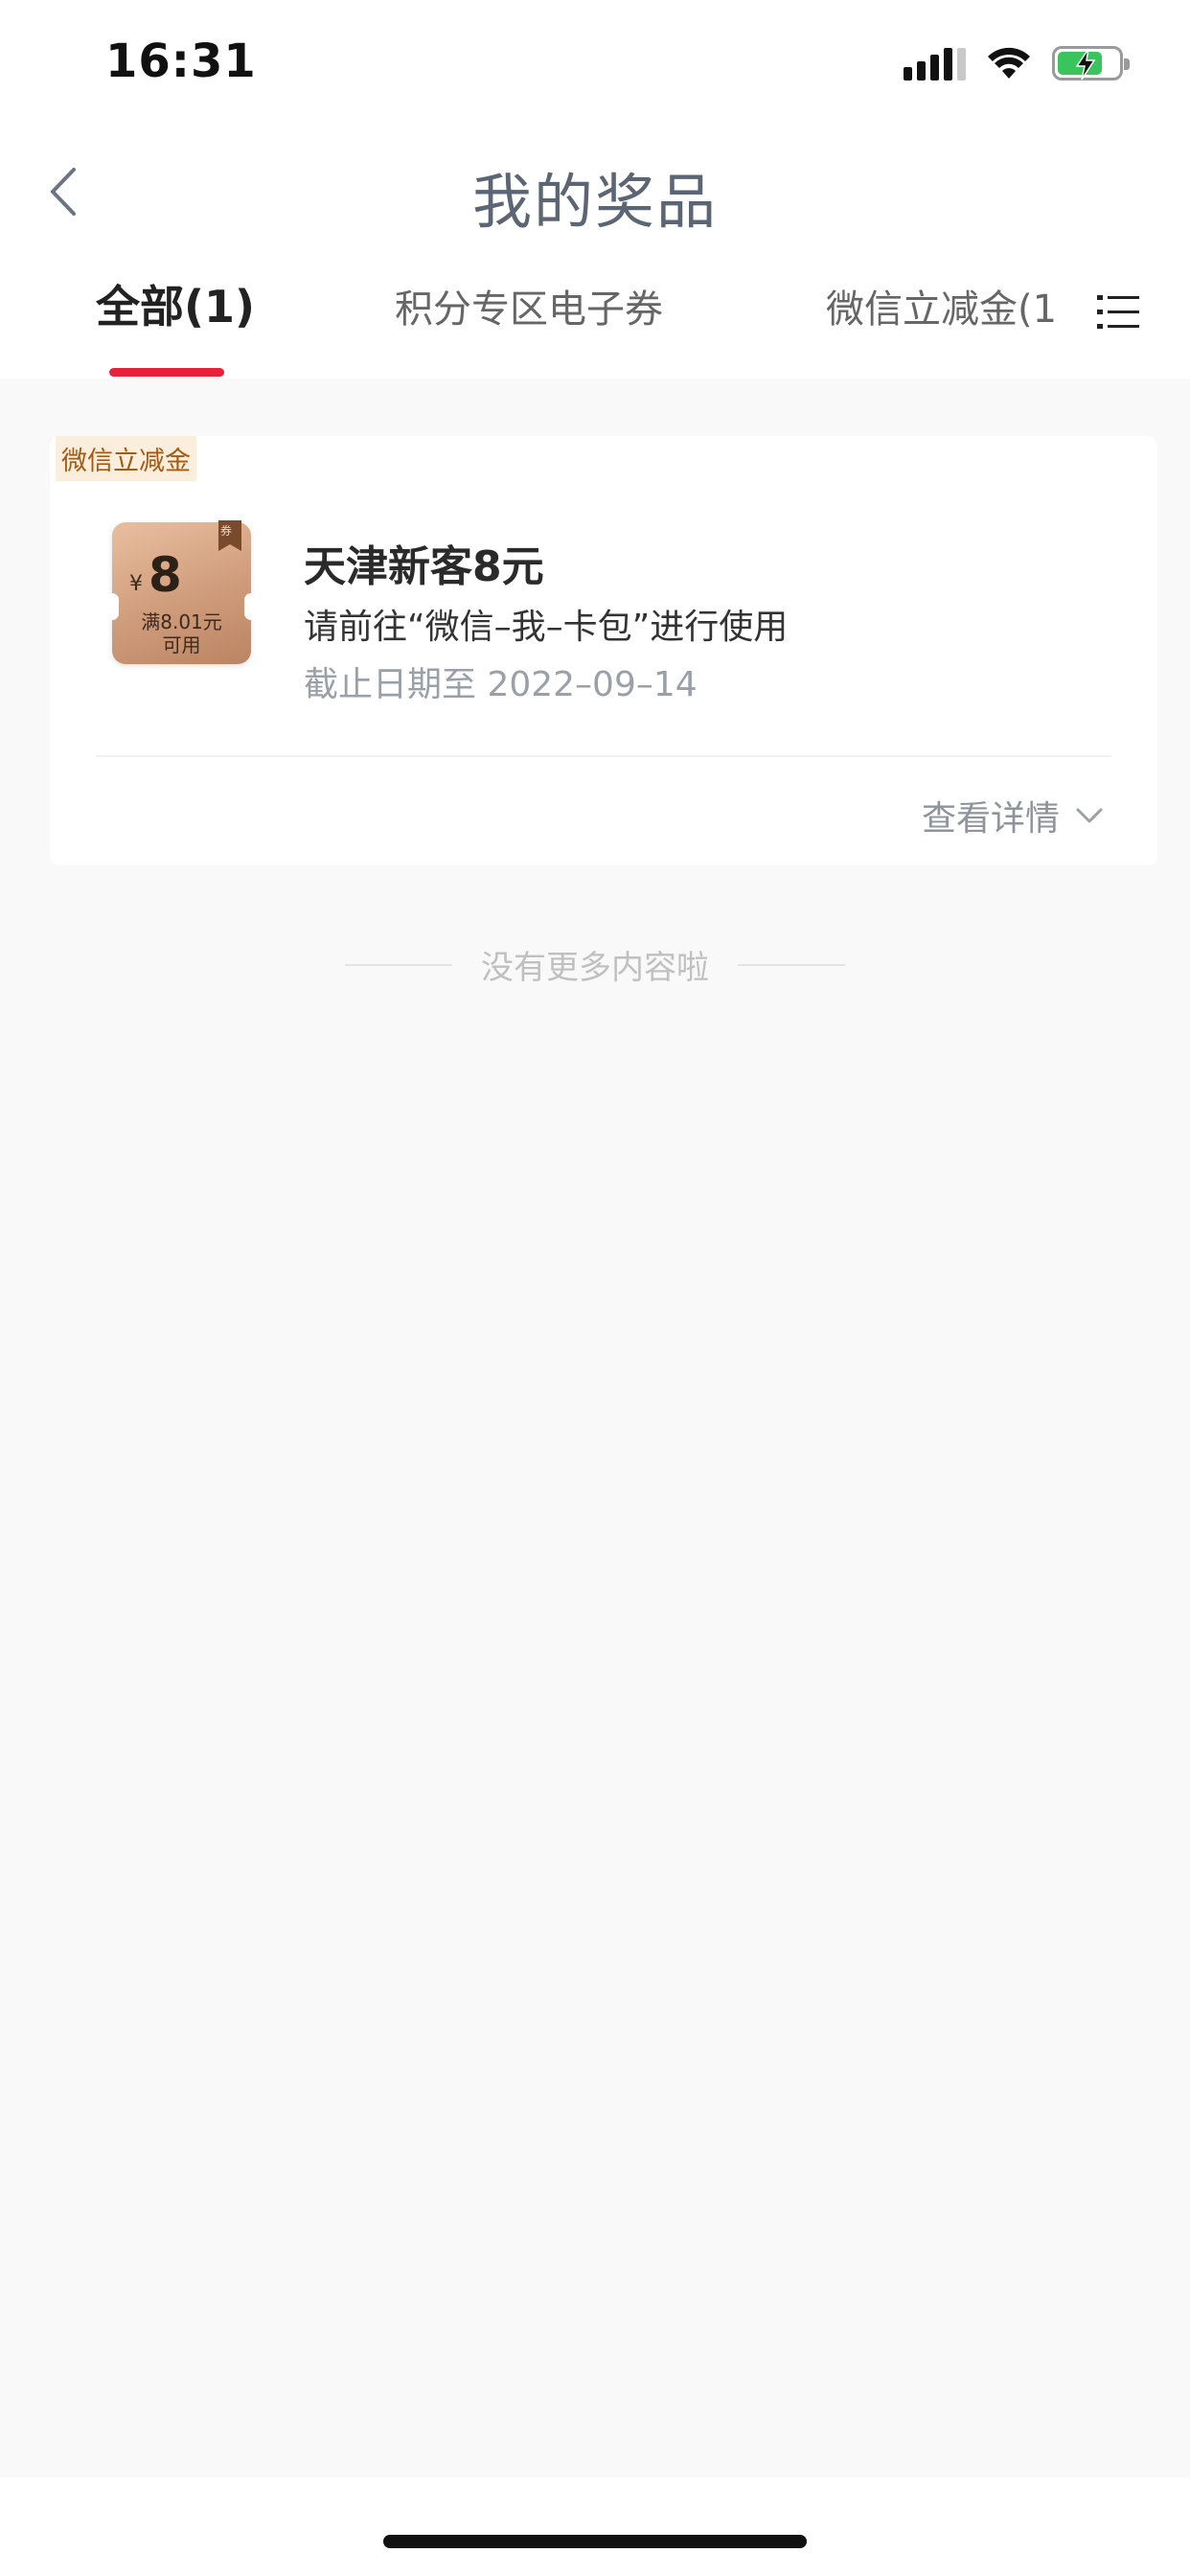 The width and height of the screenshot is (1190, 2576). What do you see at coordinates (175, 303) in the screenshot?
I see `tab-all: 全部(1)` at bounding box center [175, 303].